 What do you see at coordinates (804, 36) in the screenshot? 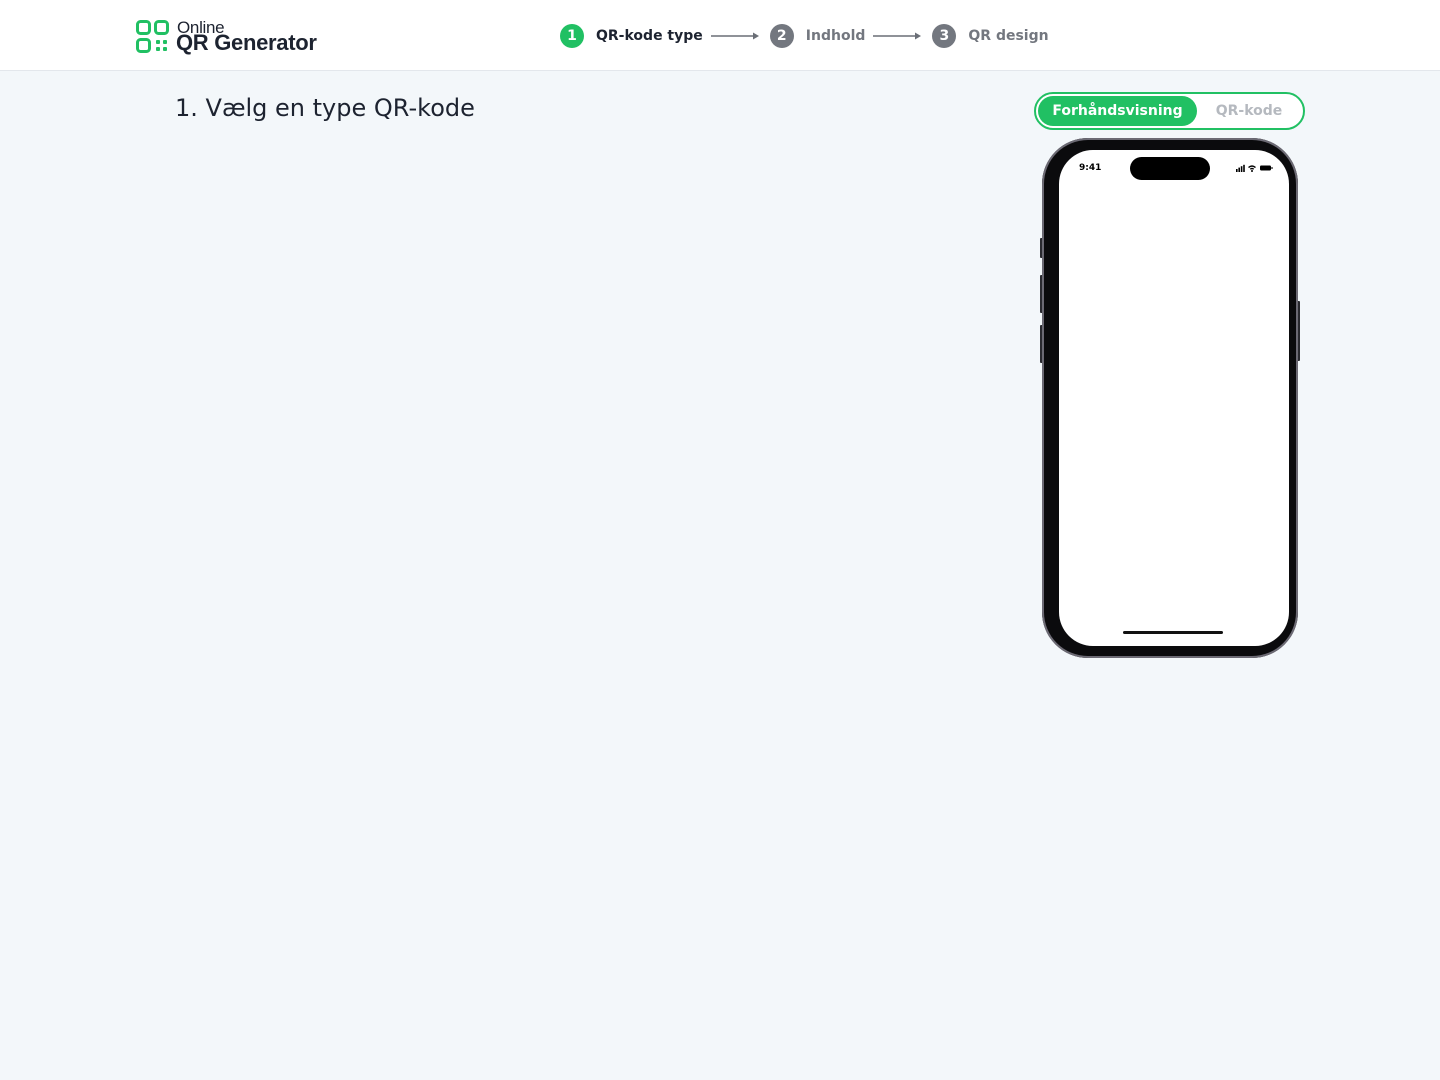
I see `step-progress: 1 QR-kode type 2 Indhold 3 QR design` at bounding box center [804, 36].